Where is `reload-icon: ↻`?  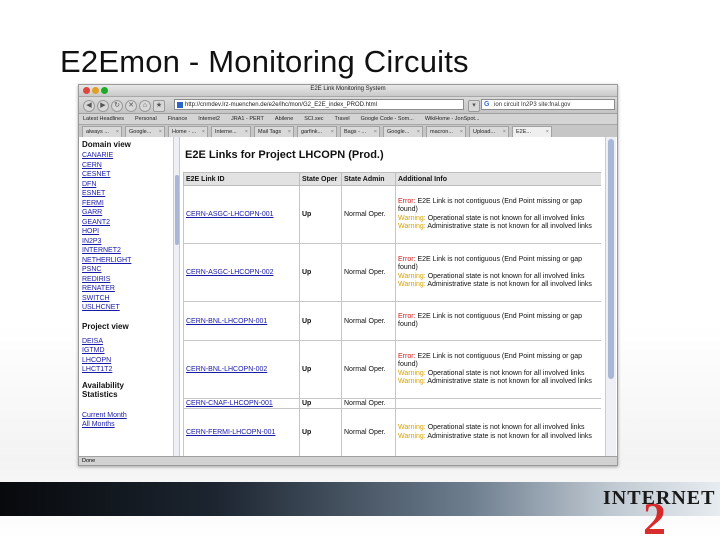
reload-icon: ↻ is located at coordinates (117, 106).